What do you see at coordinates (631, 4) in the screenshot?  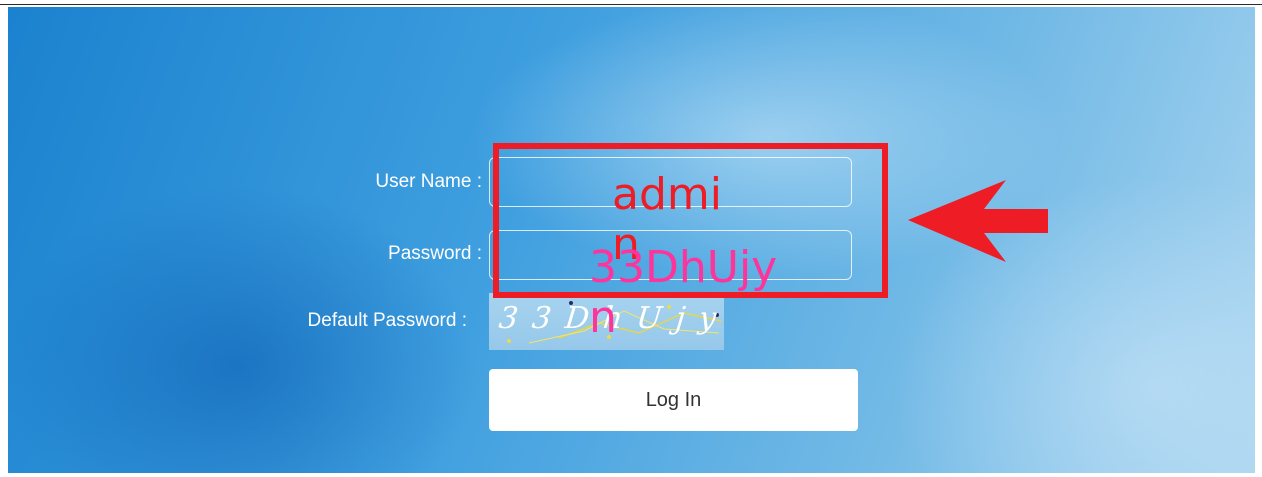 I see `top-divider` at bounding box center [631, 4].